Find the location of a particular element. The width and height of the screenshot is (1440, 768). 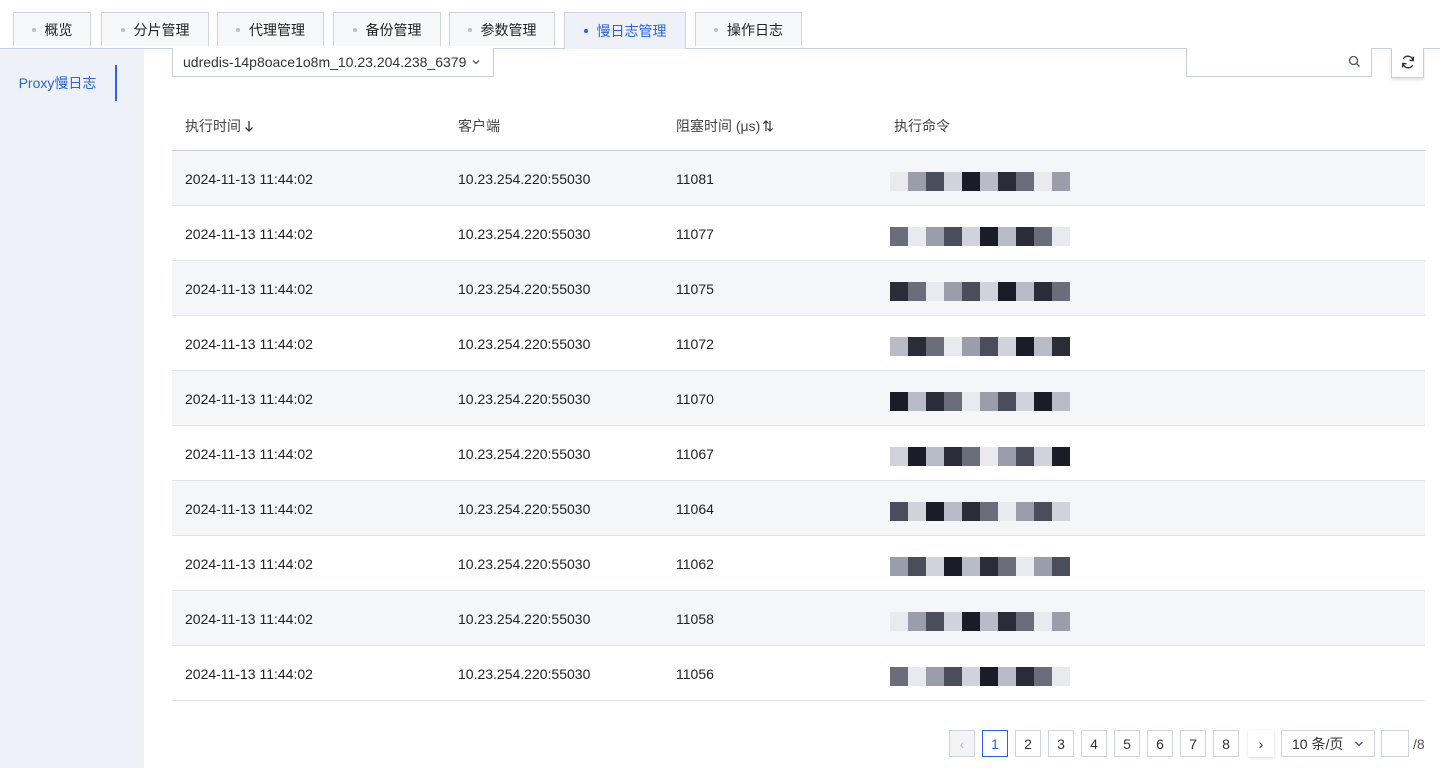

page-button-1: 1 is located at coordinates (995, 743).